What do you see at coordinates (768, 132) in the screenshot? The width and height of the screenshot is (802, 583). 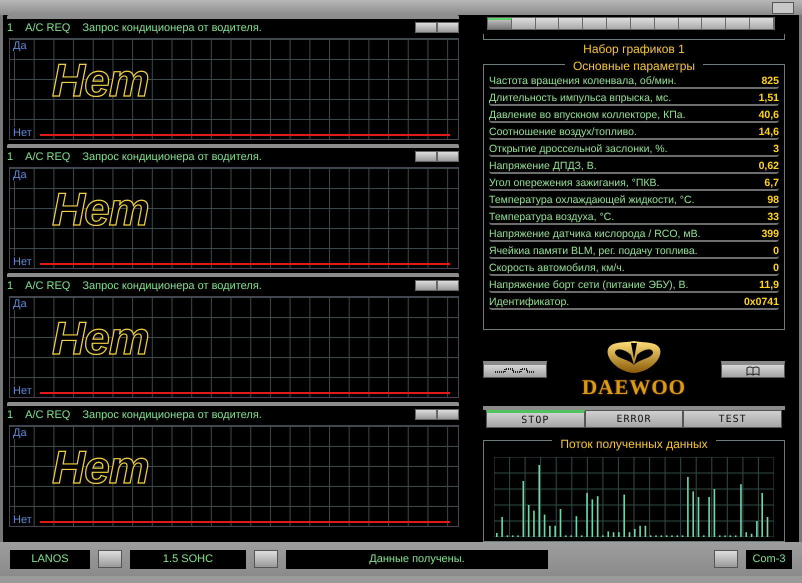 I see `parameter-value: 14,6` at bounding box center [768, 132].